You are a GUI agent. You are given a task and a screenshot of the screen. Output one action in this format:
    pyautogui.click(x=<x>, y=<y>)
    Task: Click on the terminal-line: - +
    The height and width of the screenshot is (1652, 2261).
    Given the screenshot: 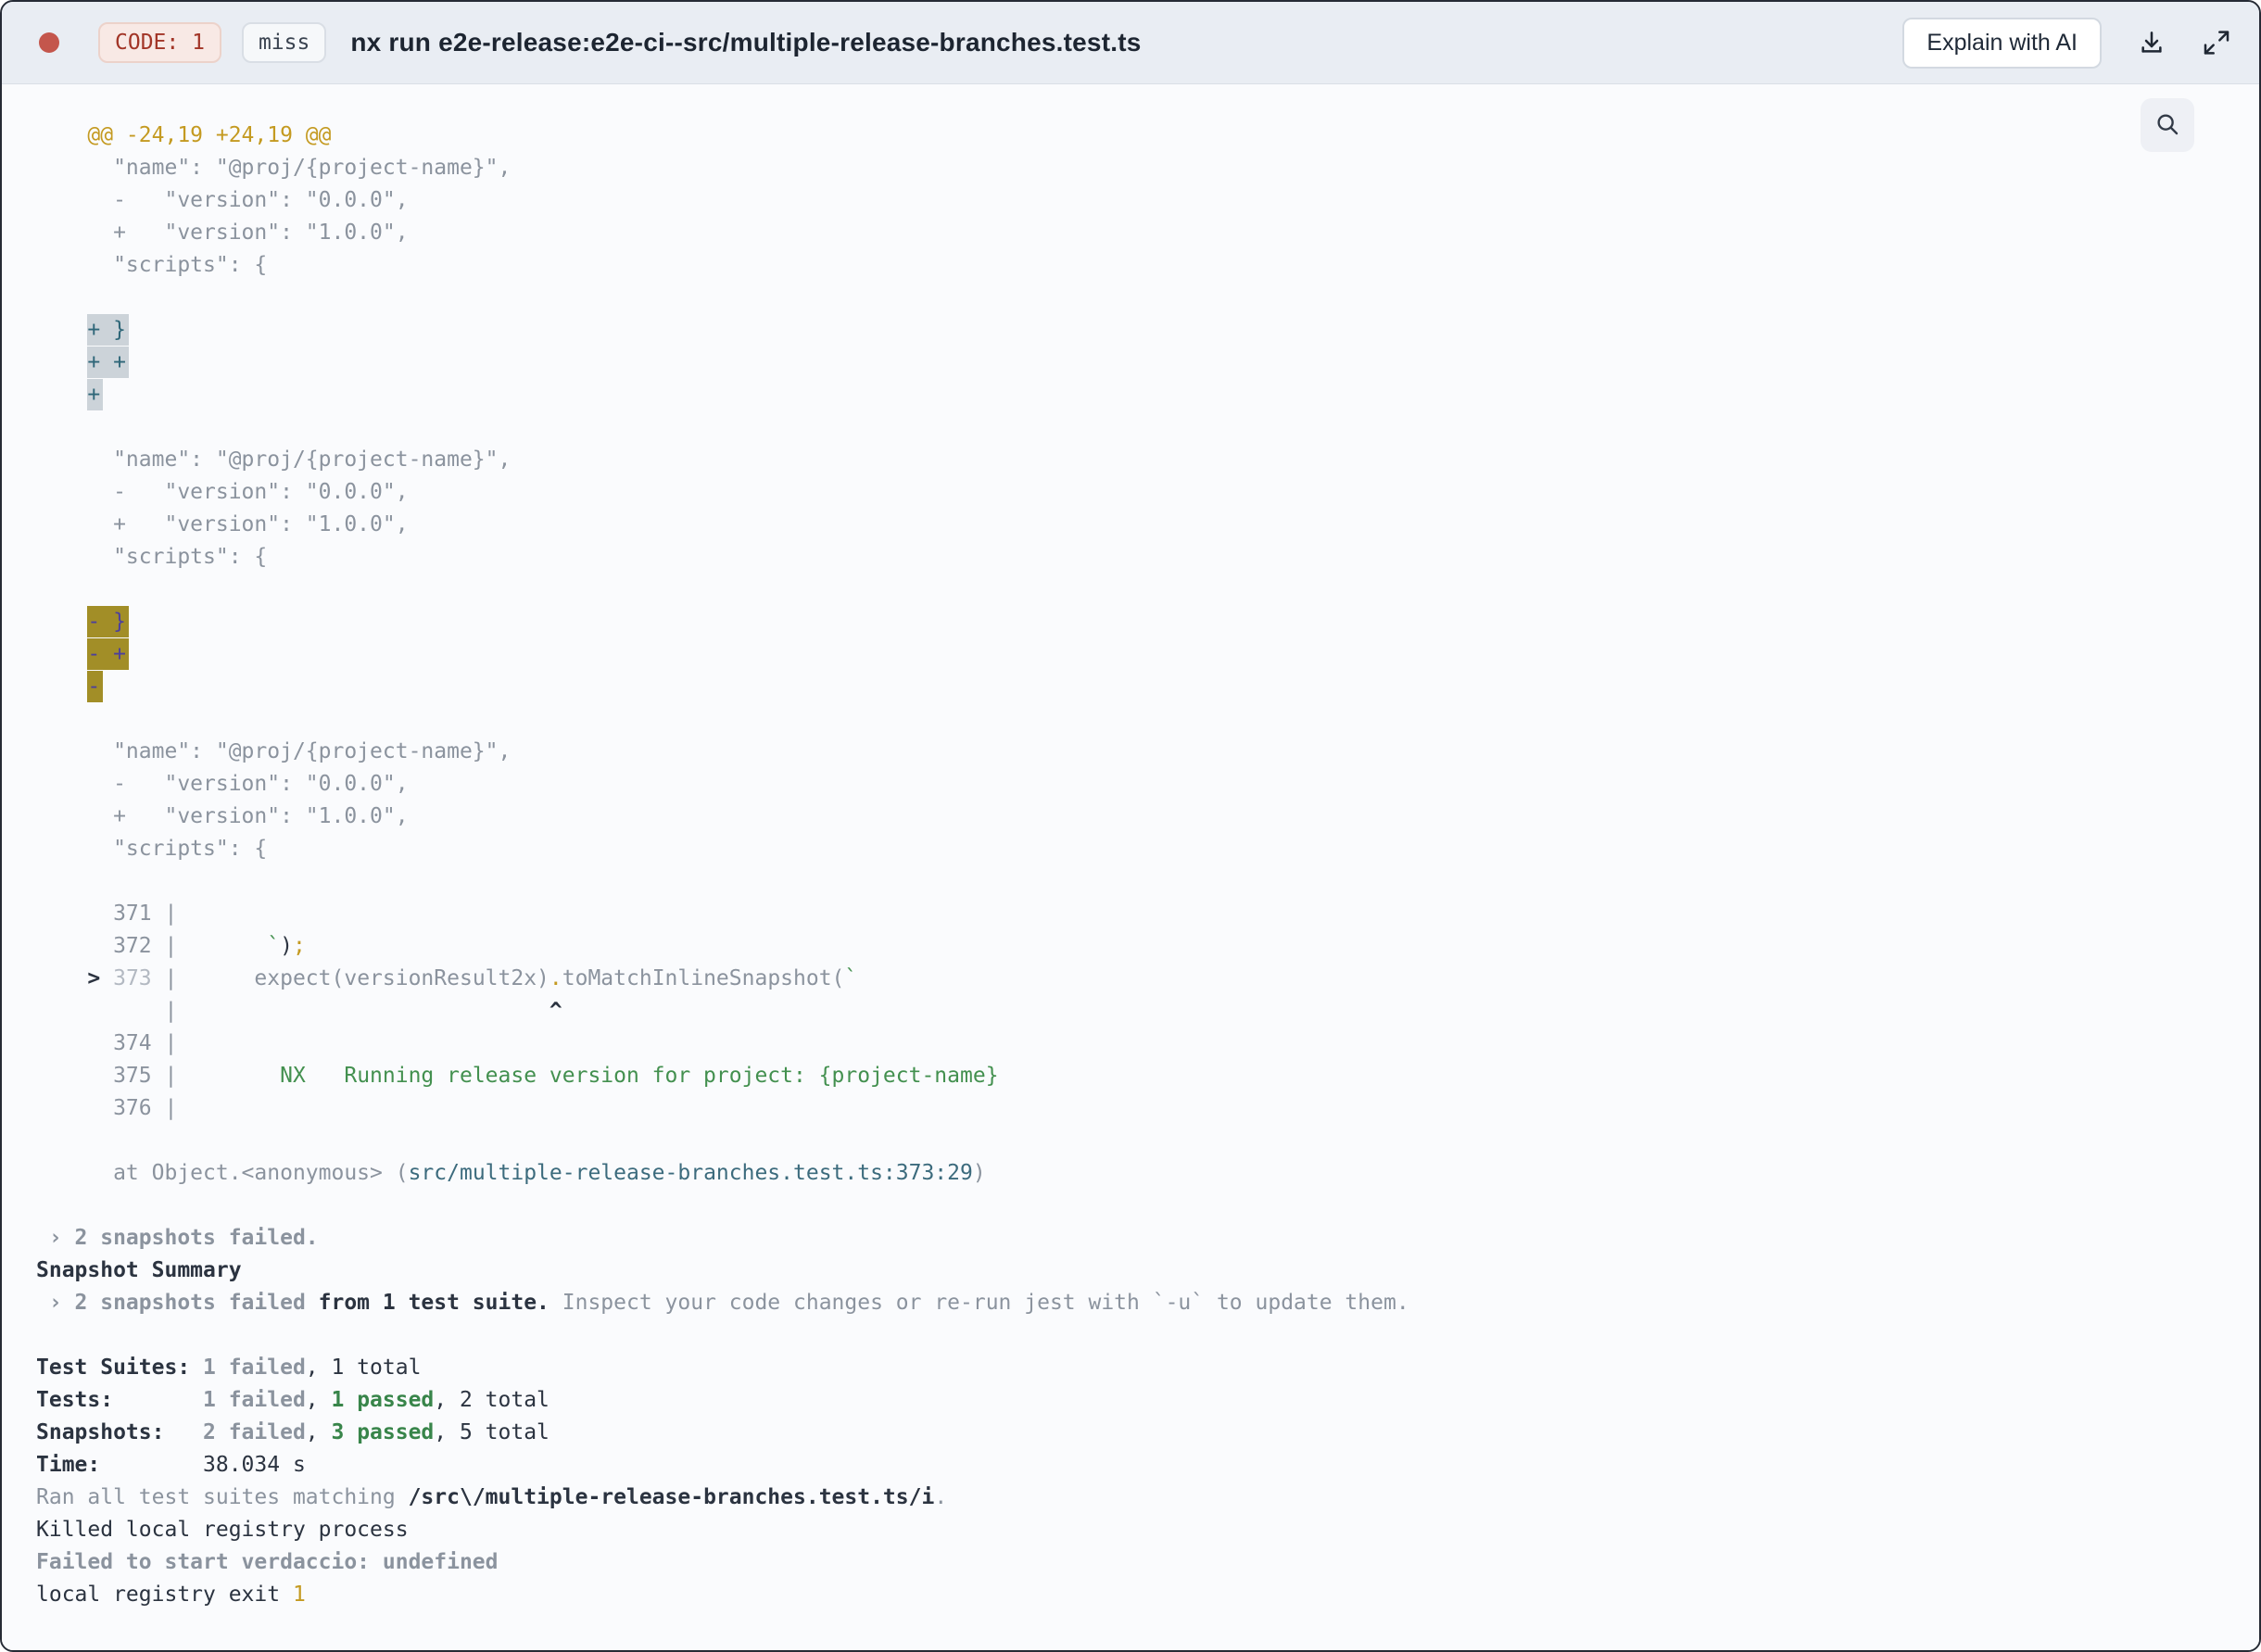 What is the action you would take?
    pyautogui.click(x=1147, y=655)
    